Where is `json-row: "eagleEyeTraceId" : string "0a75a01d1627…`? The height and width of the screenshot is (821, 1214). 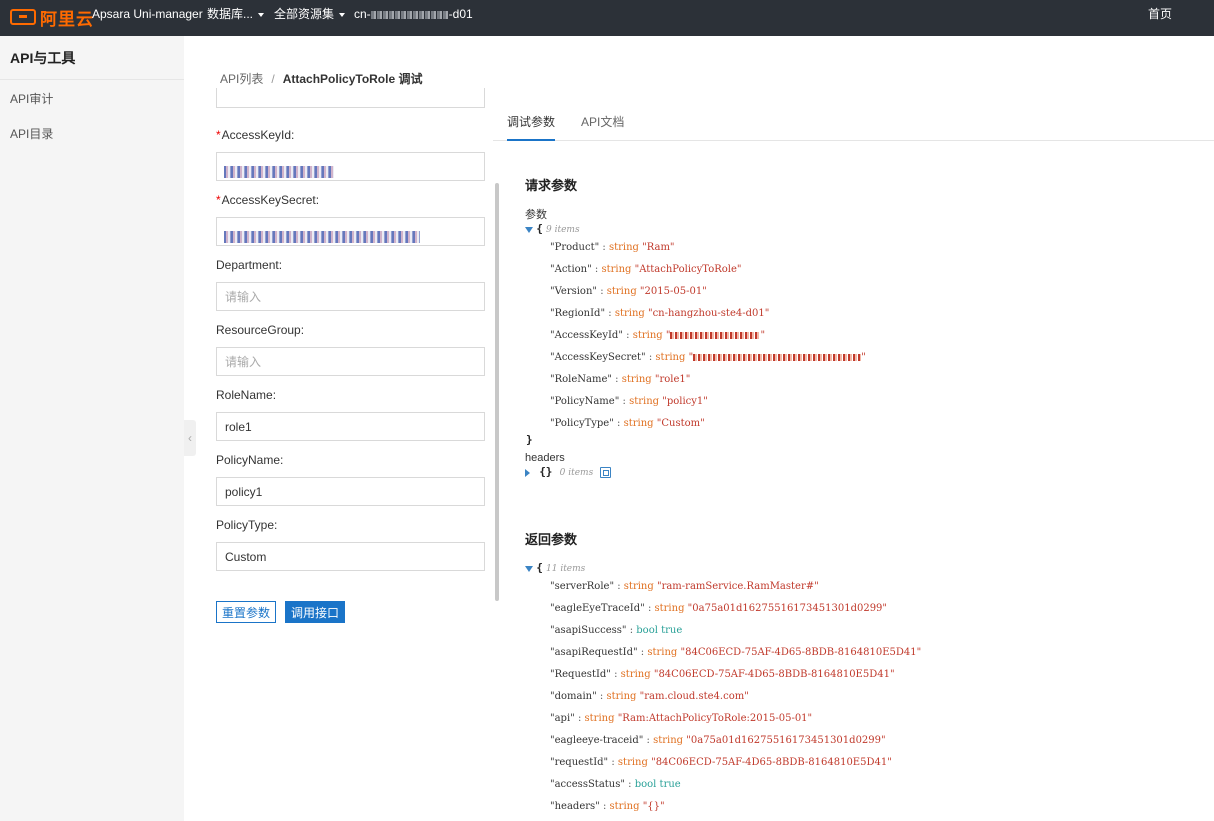
json-row: "eagleEyeTraceId" : string "0a75a01d1627… is located at coordinates (719, 608).